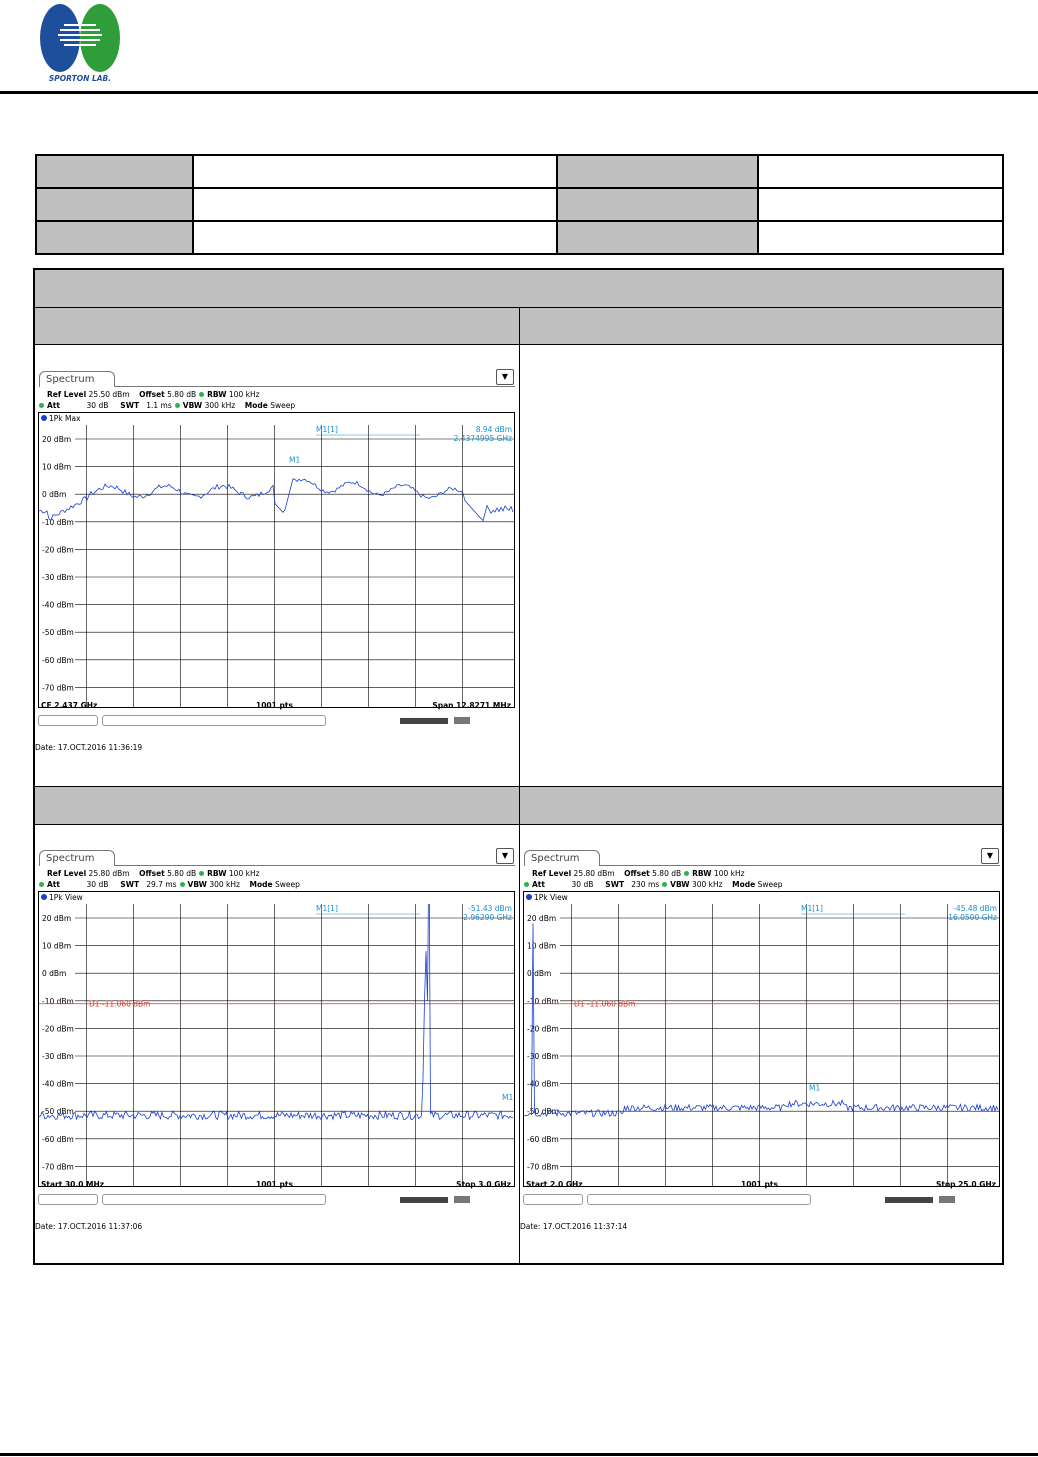 The width and height of the screenshot is (1038, 1457). What do you see at coordinates (471, 705) in the screenshot?
I see `footer-right: Span 12.8271 MHz` at bounding box center [471, 705].